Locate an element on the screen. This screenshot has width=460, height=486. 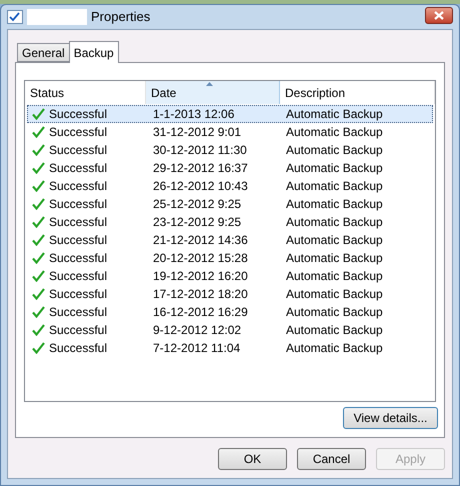
date-cell-text: 1-1-2013 12:06 is located at coordinates (194, 114).